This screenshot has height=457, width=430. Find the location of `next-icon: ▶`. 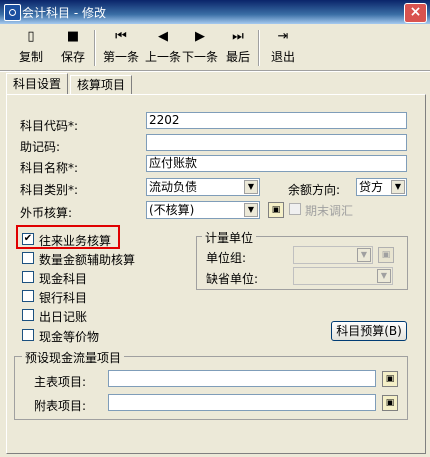

next-icon: ▶ is located at coordinates (200, 36).